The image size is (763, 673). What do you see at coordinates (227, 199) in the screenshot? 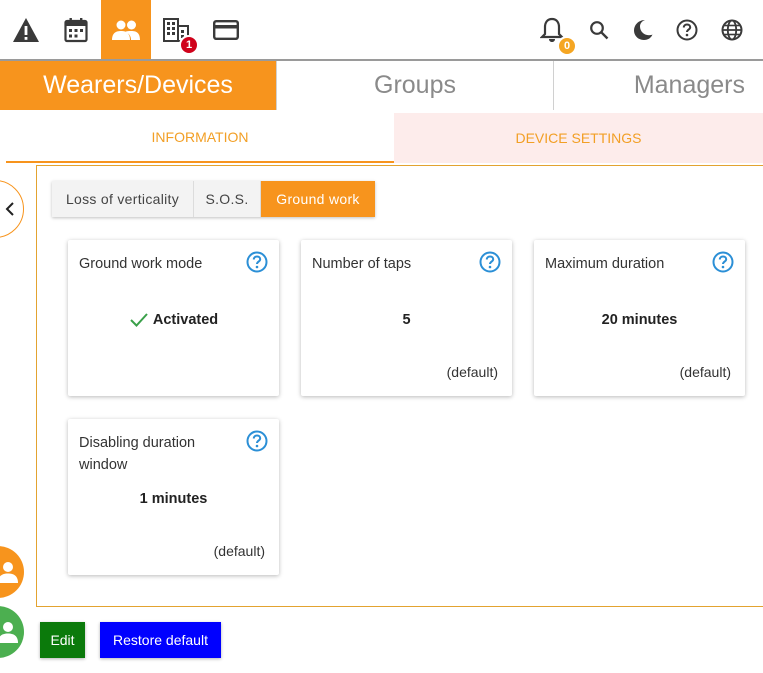
I see `tab-sos: S.O.S.` at bounding box center [227, 199].